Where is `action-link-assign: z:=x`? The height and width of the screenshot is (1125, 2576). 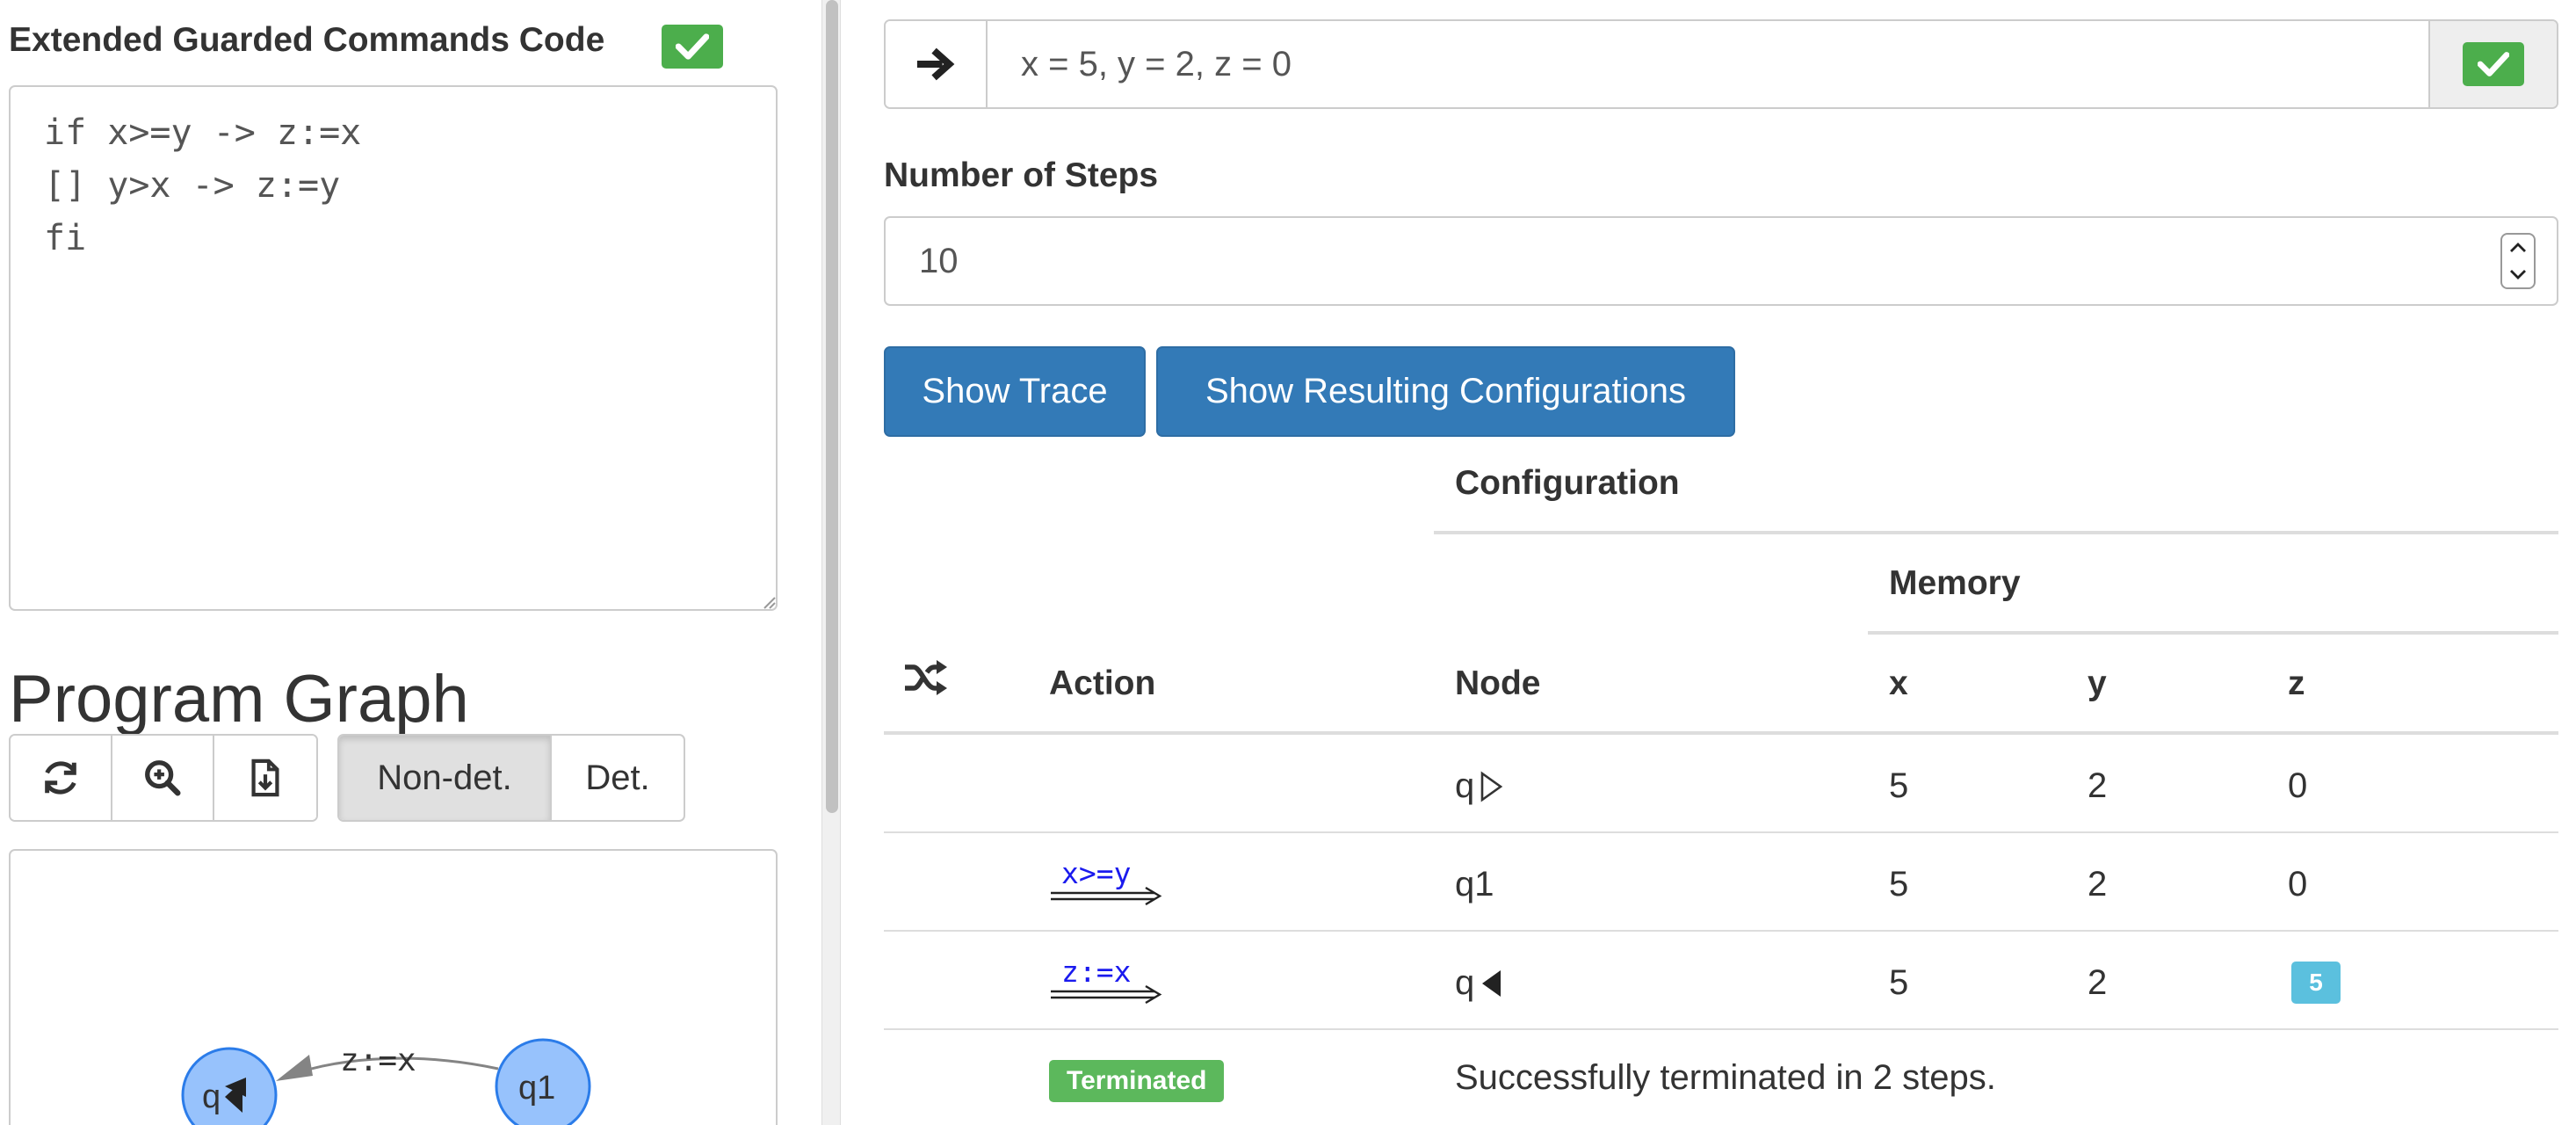
action-link-assign: z:=x is located at coordinates (1106, 979).